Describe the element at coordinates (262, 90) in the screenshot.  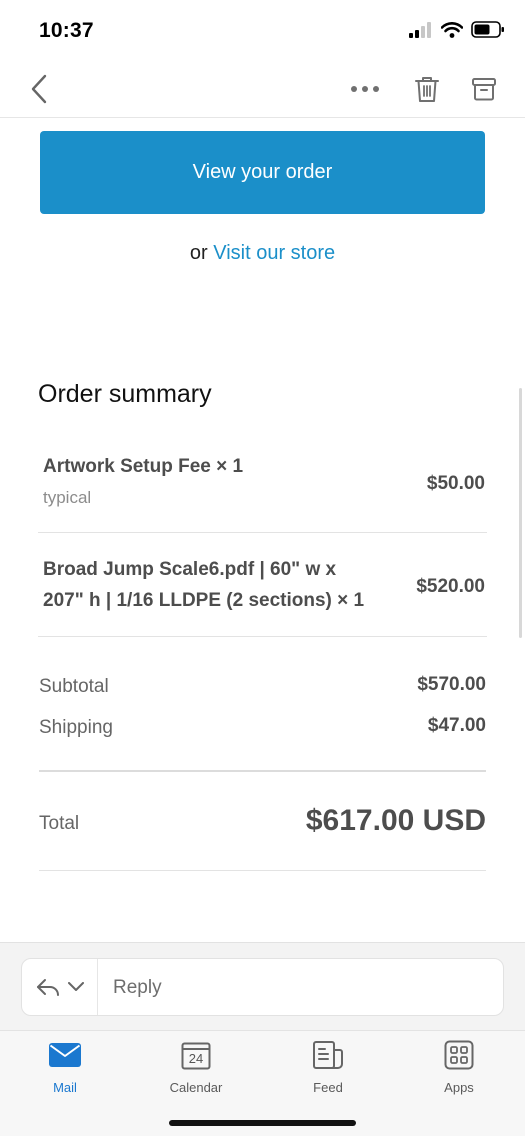
I see `nav-bar` at that location.